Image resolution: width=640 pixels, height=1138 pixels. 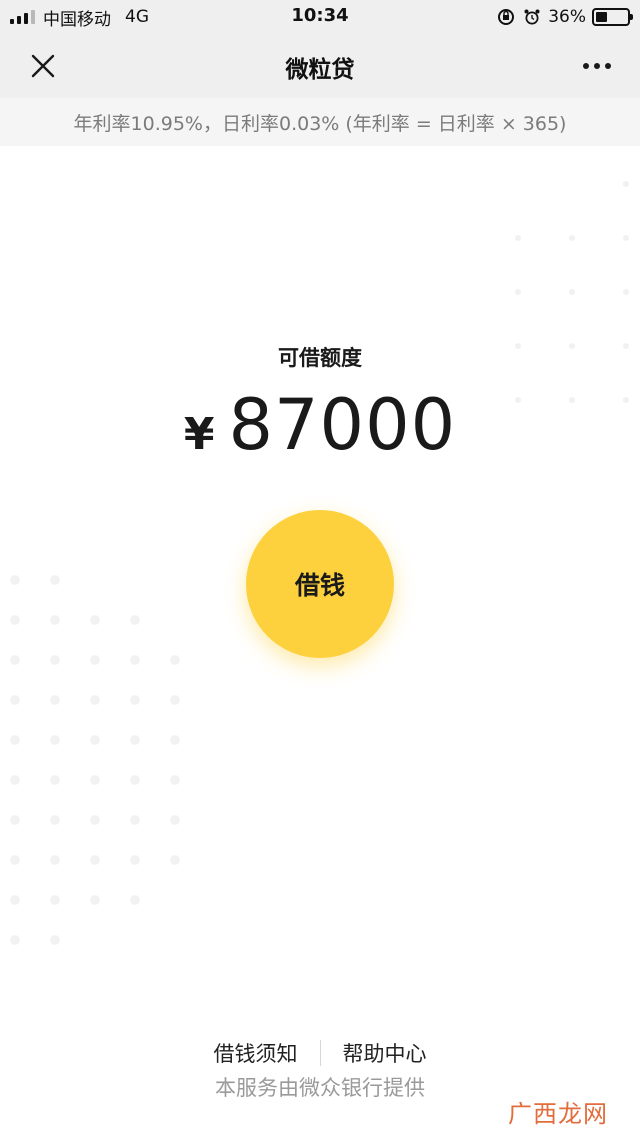 I want to click on borrow-button: 借钱, so click(x=320, y=584).